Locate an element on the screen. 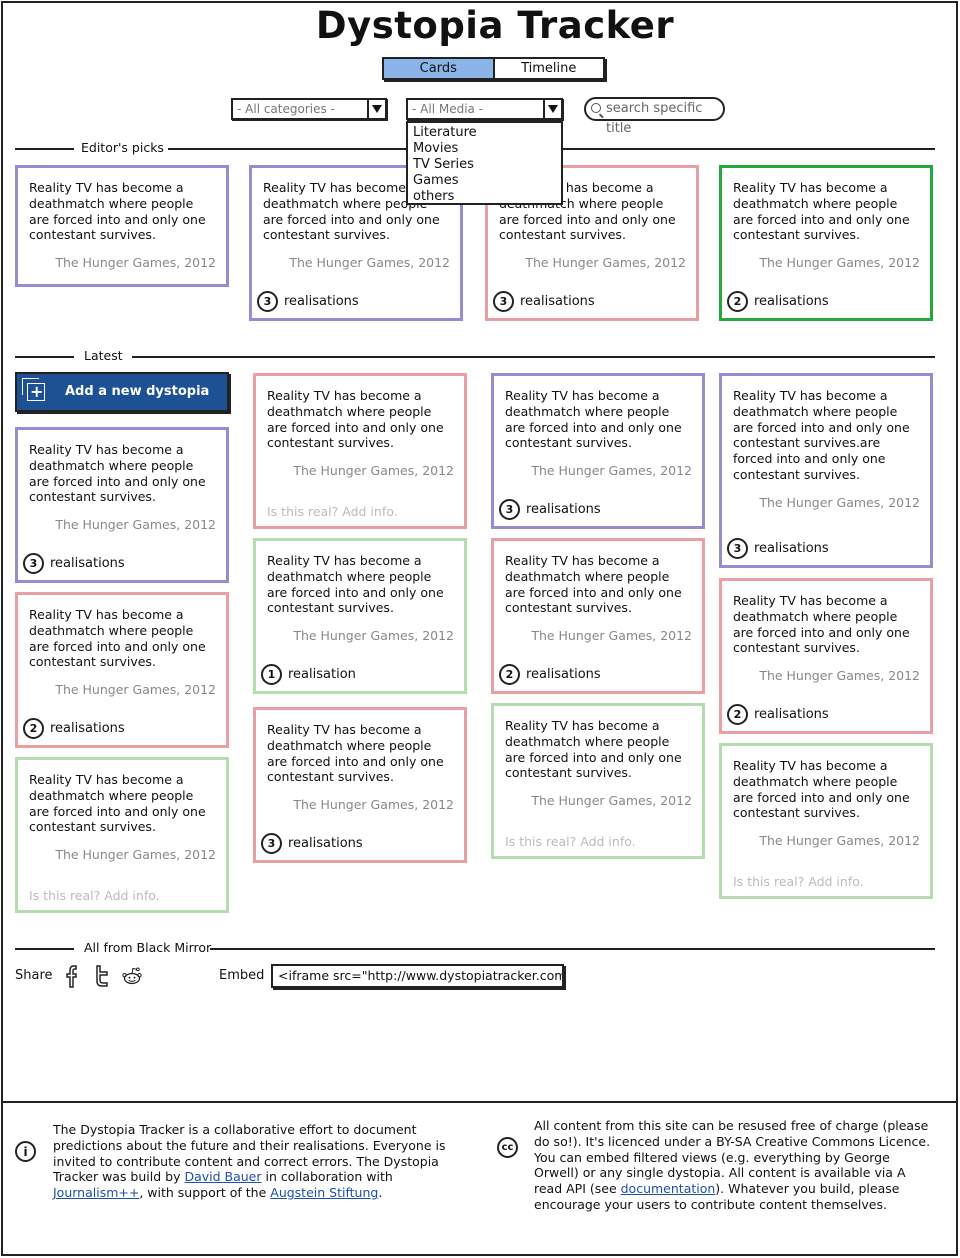 The image size is (960, 1258). share-label: Share is located at coordinates (34, 975).